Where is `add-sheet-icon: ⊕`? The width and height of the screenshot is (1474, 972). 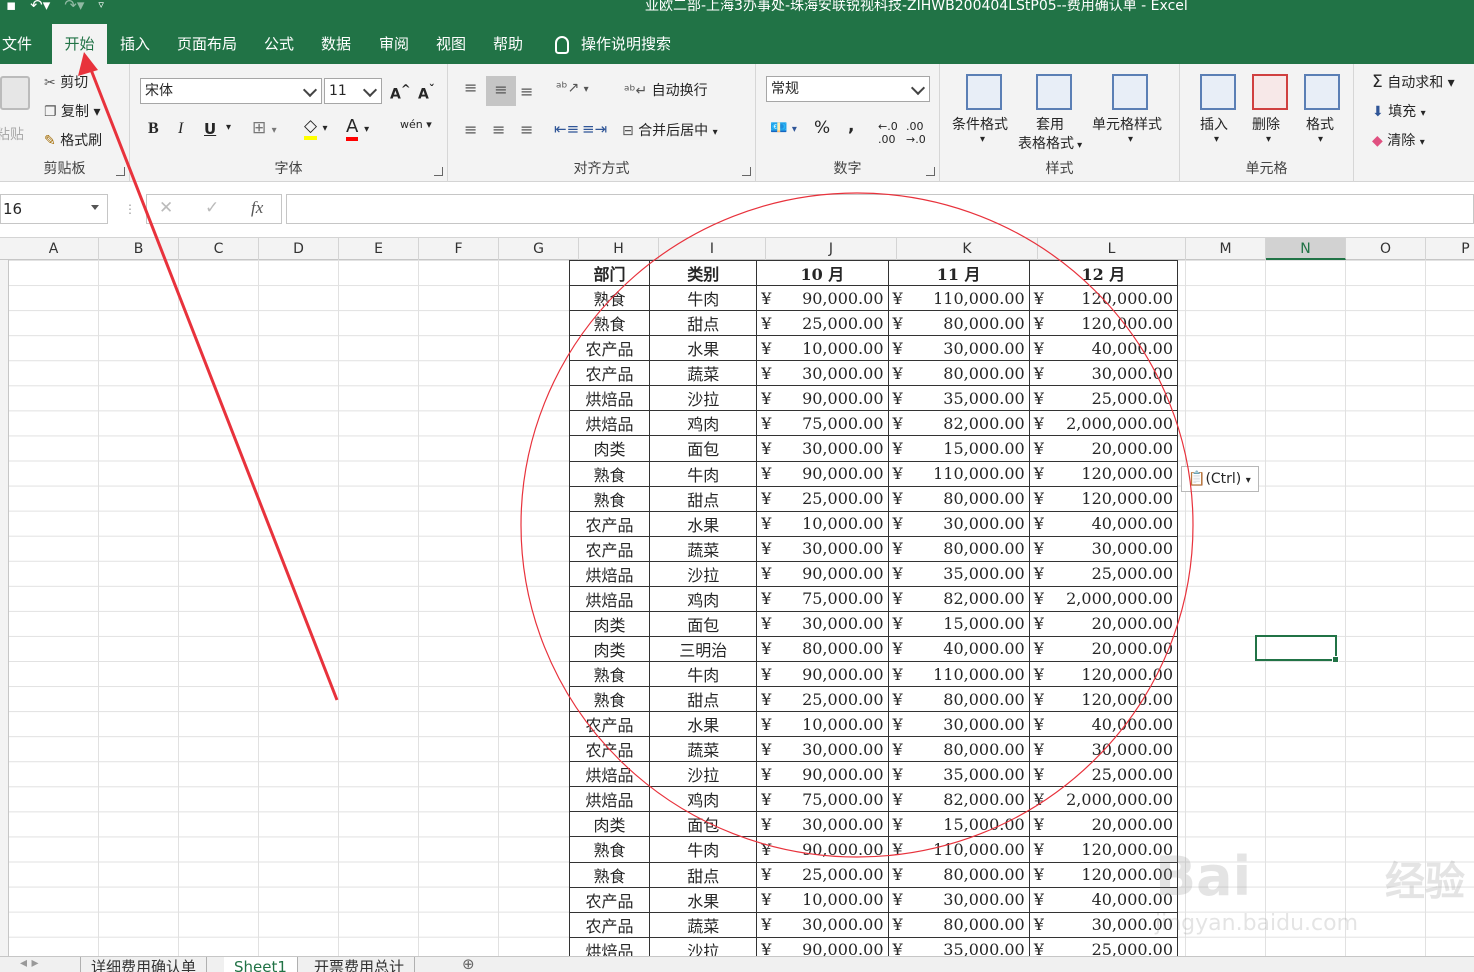
add-sheet-icon: ⊕ is located at coordinates (468, 964).